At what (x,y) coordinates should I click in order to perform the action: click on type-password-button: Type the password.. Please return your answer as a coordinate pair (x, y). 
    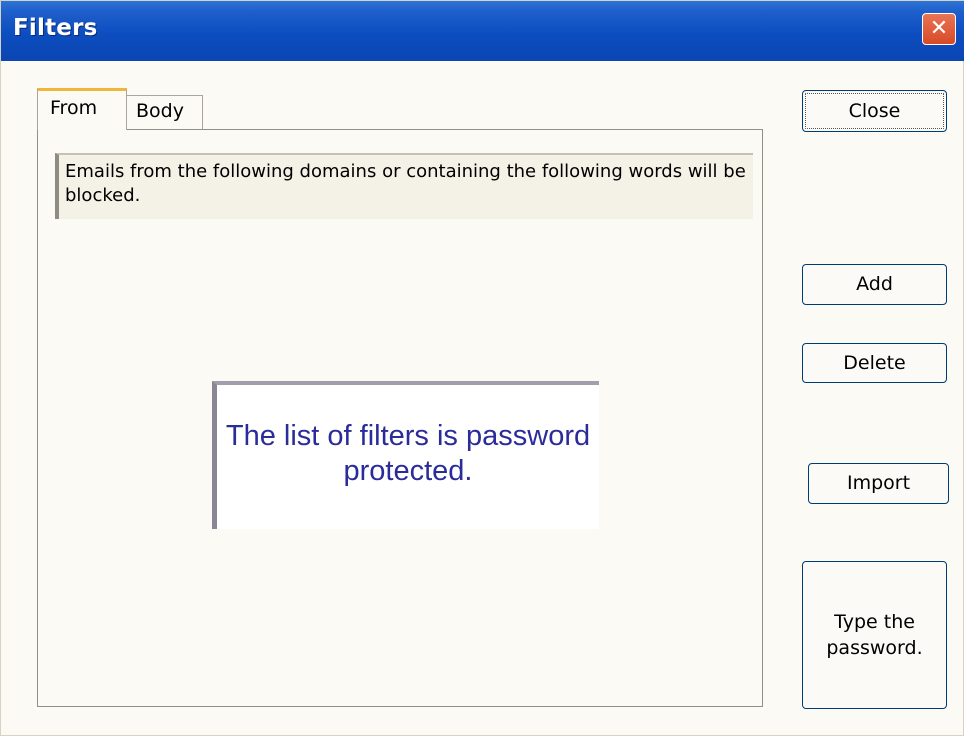
    Looking at the image, I should click on (874, 635).